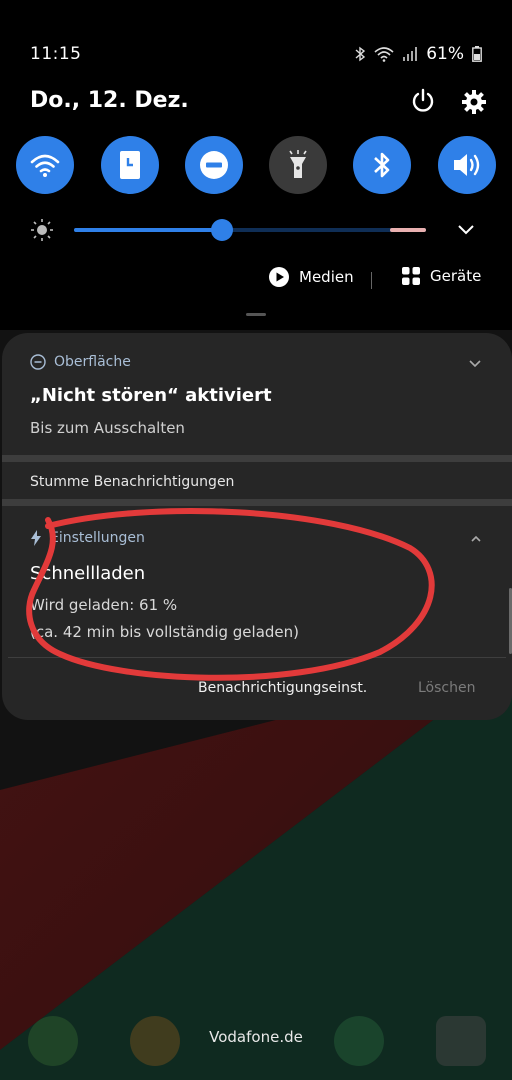  Describe the element at coordinates (257, 657) in the screenshot. I see `notification-divider` at that location.